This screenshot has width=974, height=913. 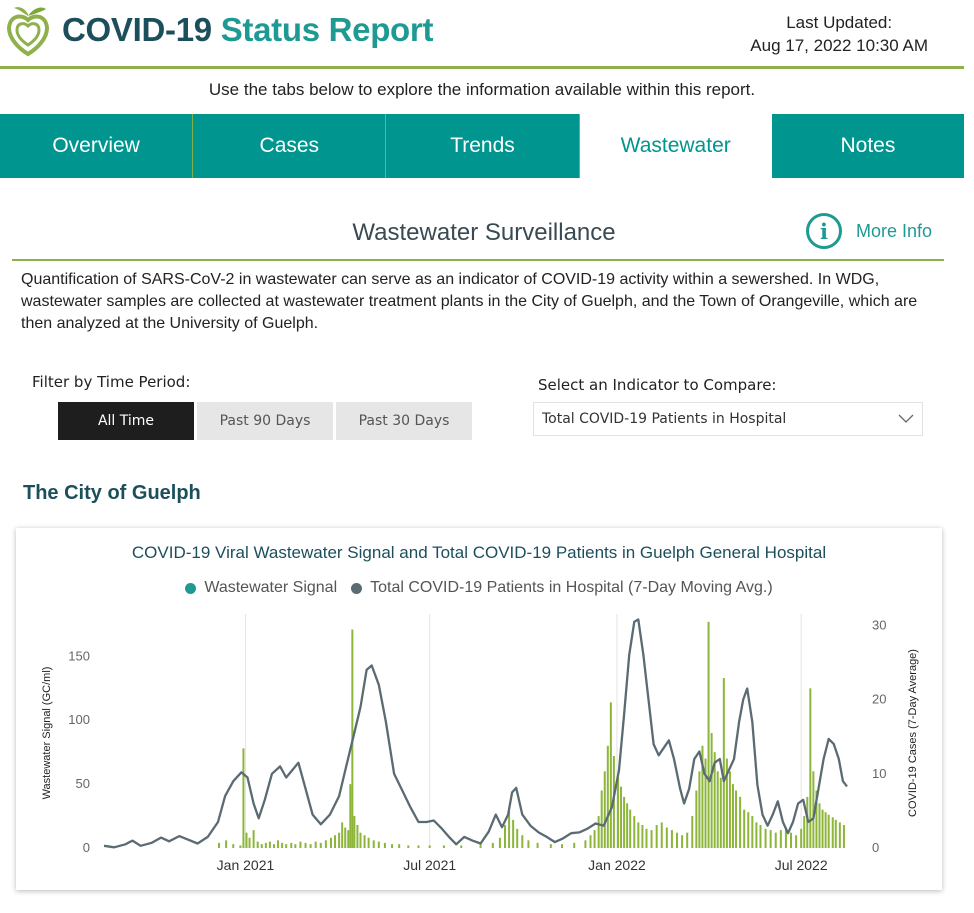 What do you see at coordinates (290, 146) in the screenshot?
I see `tab-cases: Cases` at bounding box center [290, 146].